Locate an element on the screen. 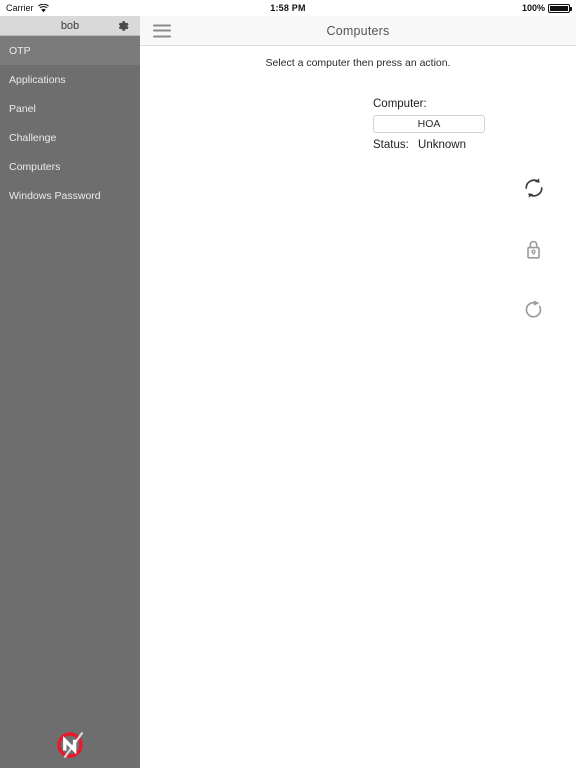 The height and width of the screenshot is (768, 576). status-bar-right: 100% is located at coordinates (546, 8).